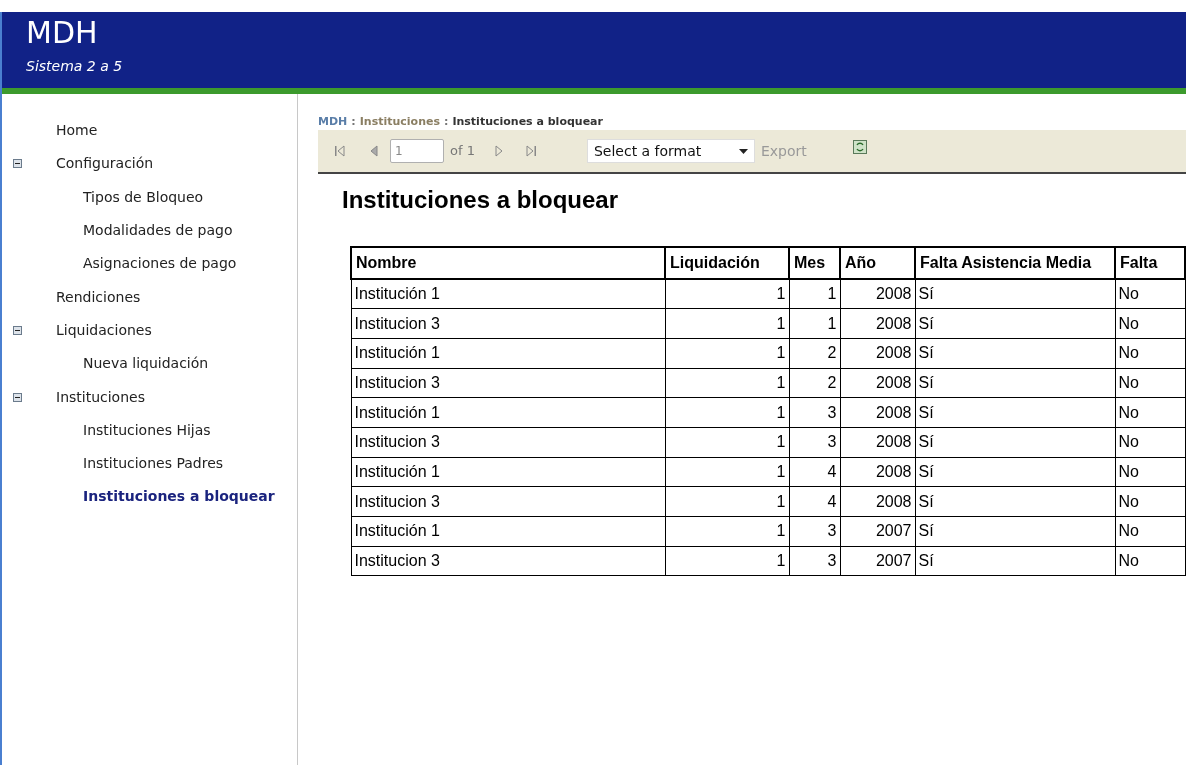 This screenshot has width=1186, height=765. What do you see at coordinates (77, 131) in the screenshot?
I see `nav-item: Home` at bounding box center [77, 131].